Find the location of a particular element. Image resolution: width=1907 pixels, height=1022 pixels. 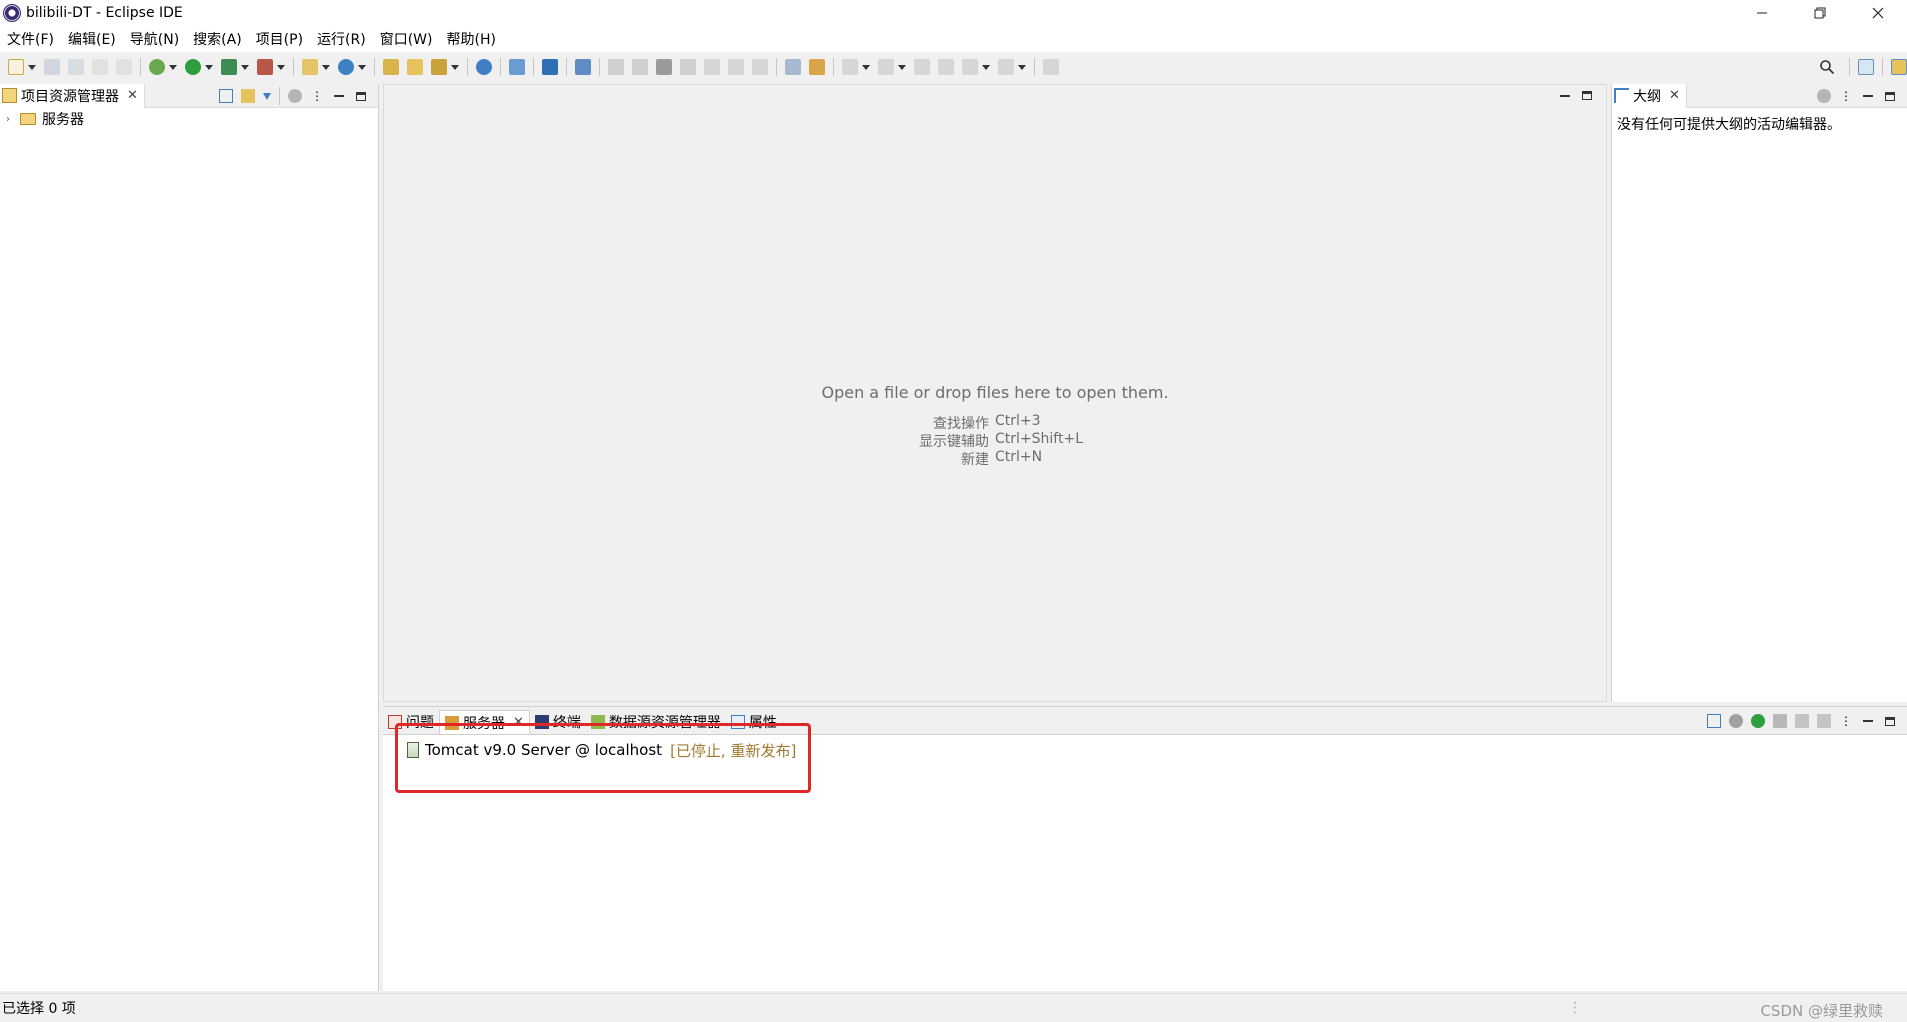

toggle-ant-editor-icon is located at coordinates (817, 67).